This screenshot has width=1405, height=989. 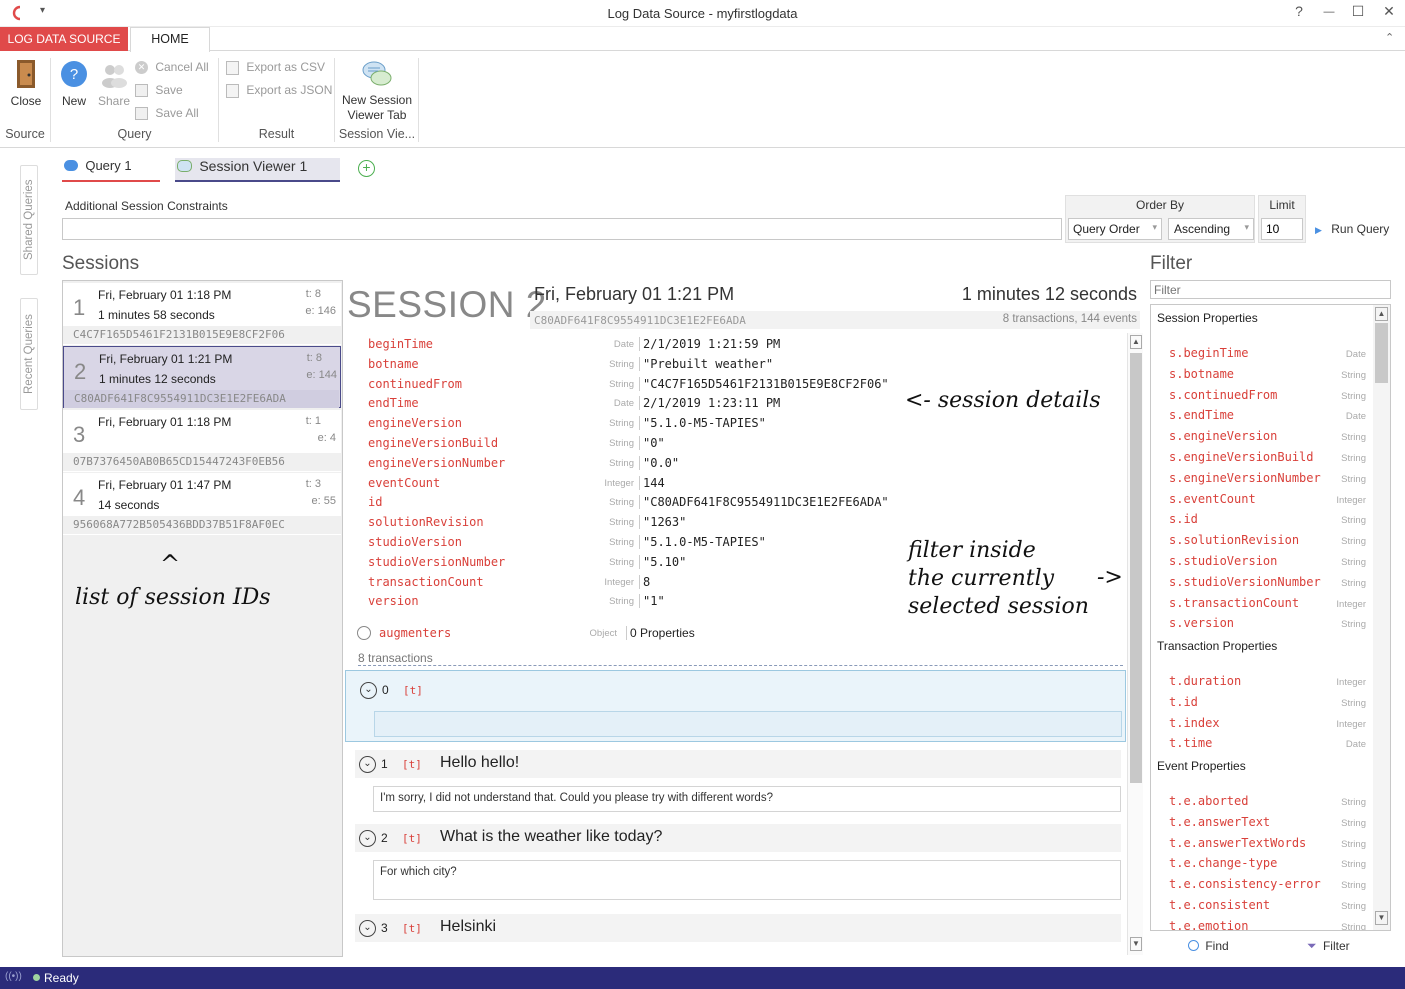 I want to click on scroll-thumb, so click(x=1136, y=568).